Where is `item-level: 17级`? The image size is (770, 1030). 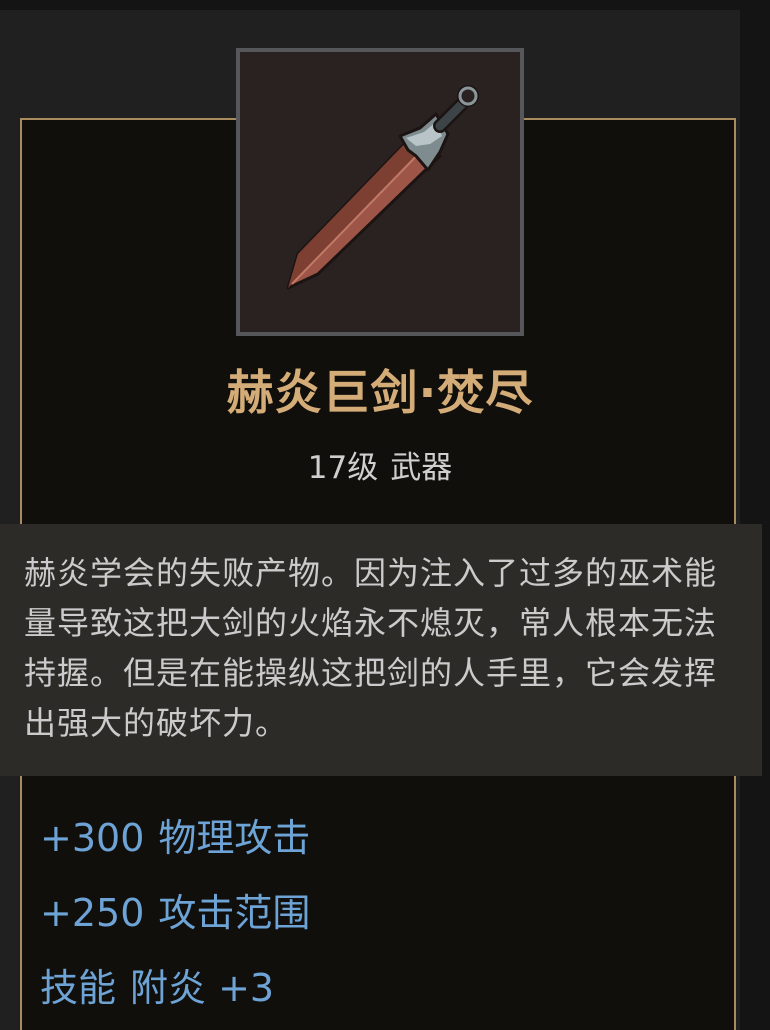 item-level: 17级 is located at coordinates (343, 468).